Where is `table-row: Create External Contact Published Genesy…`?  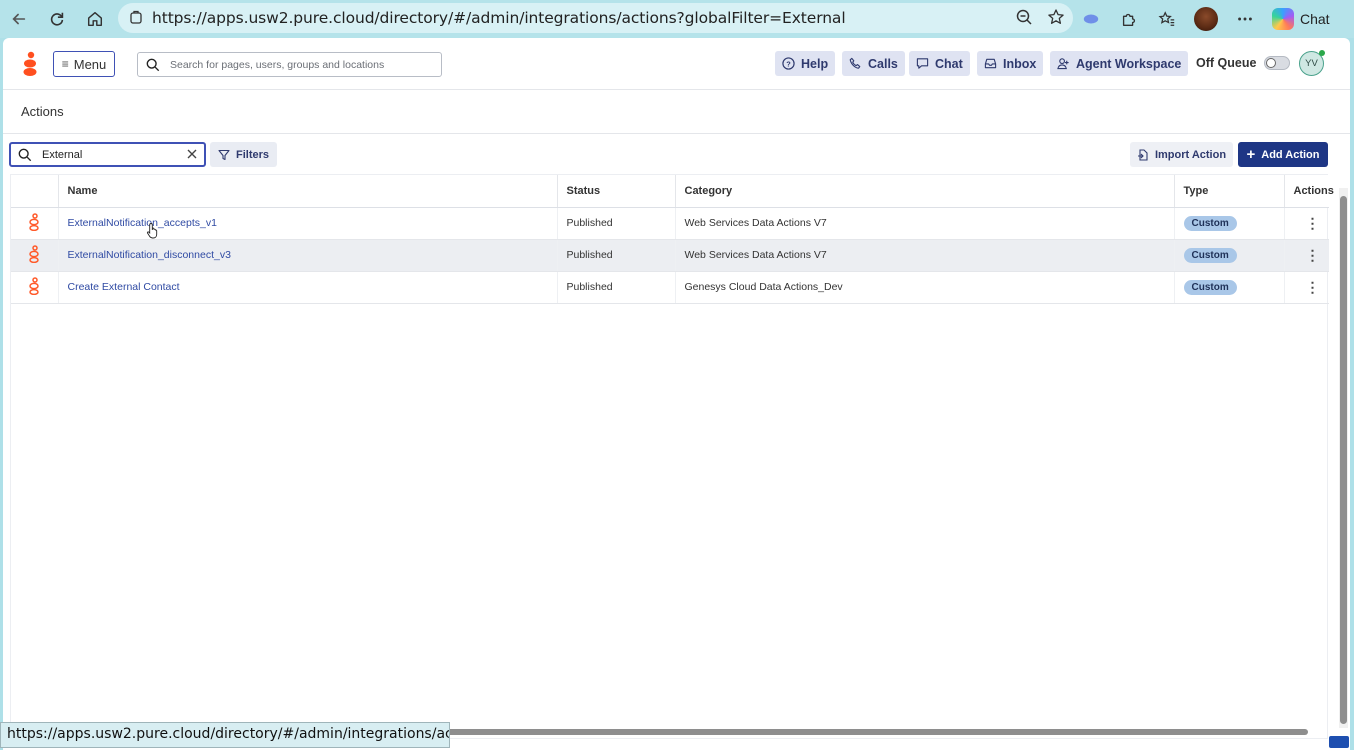 table-row: Create External Contact Published Genesy… is located at coordinates (670, 287).